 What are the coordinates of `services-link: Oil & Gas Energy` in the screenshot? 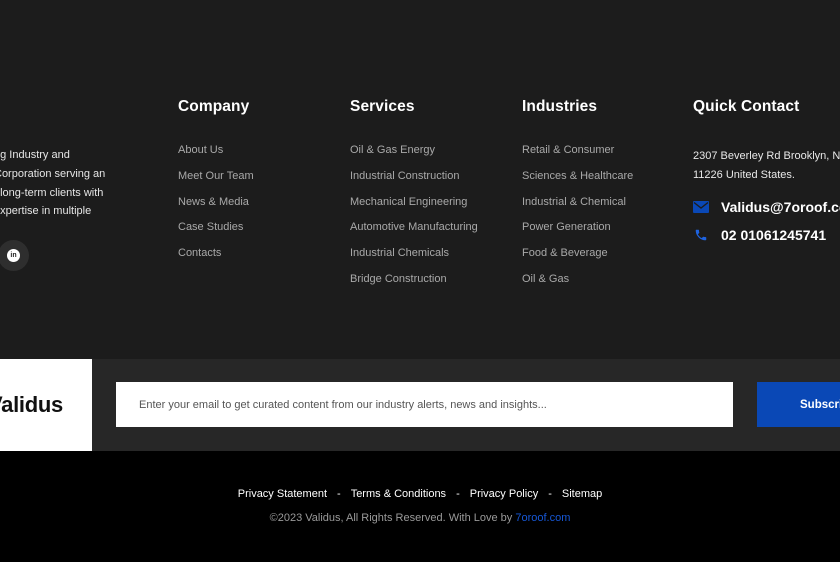 It's located at (414, 156).